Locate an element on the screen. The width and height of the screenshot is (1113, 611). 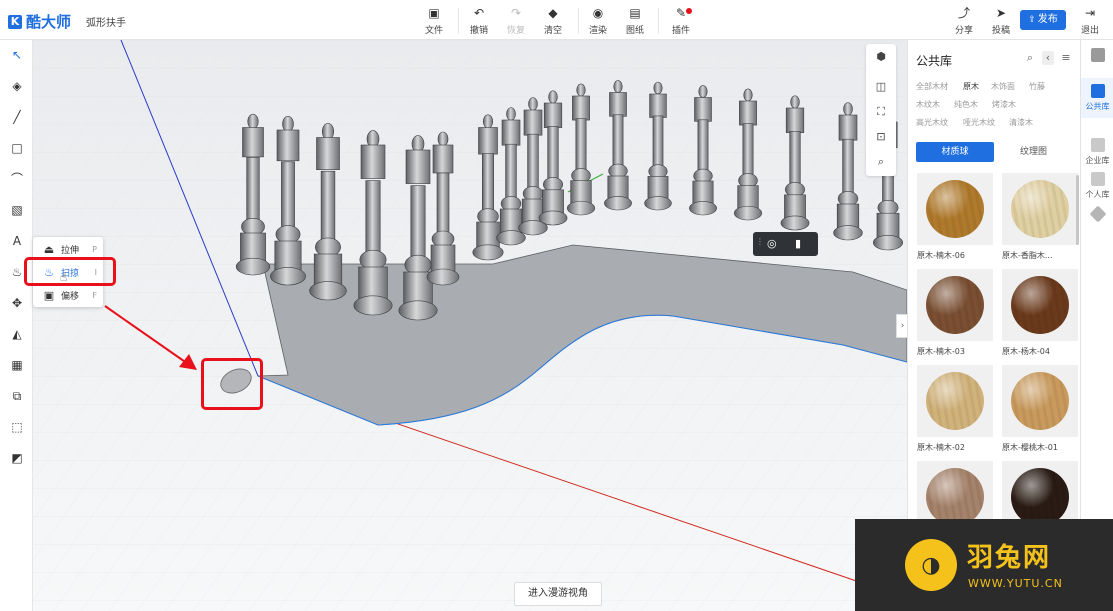
collapse-panel-toggle: › is located at coordinates (901, 326).